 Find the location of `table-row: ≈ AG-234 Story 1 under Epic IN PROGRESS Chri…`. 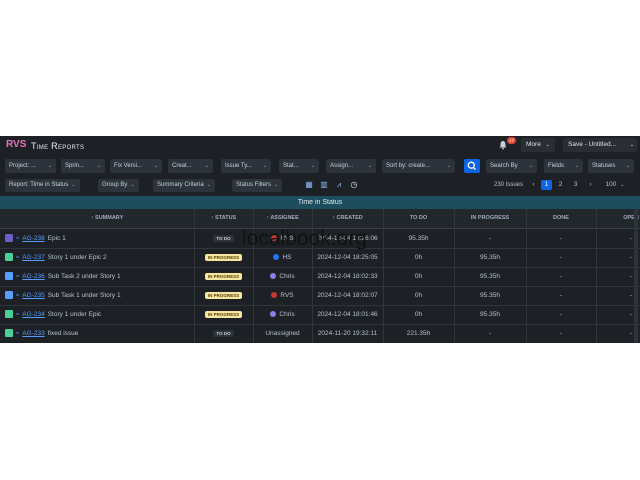

table-row: ≈ AG-234 Story 1 under Epic IN PROGRESS Chri… is located at coordinates (320, 315).